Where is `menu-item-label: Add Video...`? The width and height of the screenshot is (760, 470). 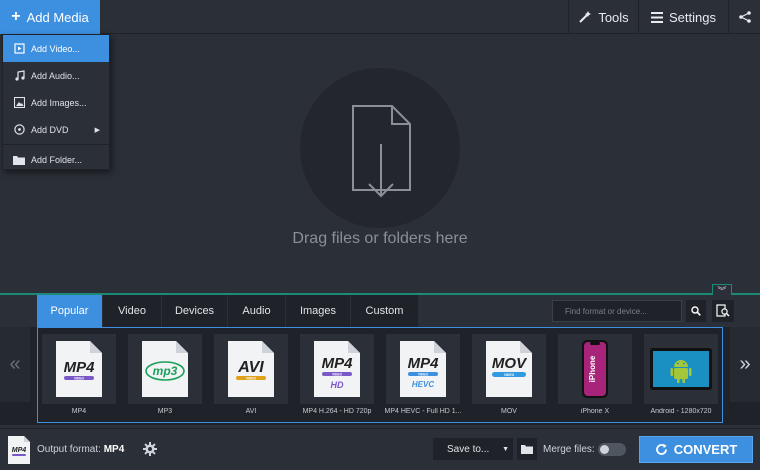 menu-item-label: Add Video... is located at coordinates (55, 48).